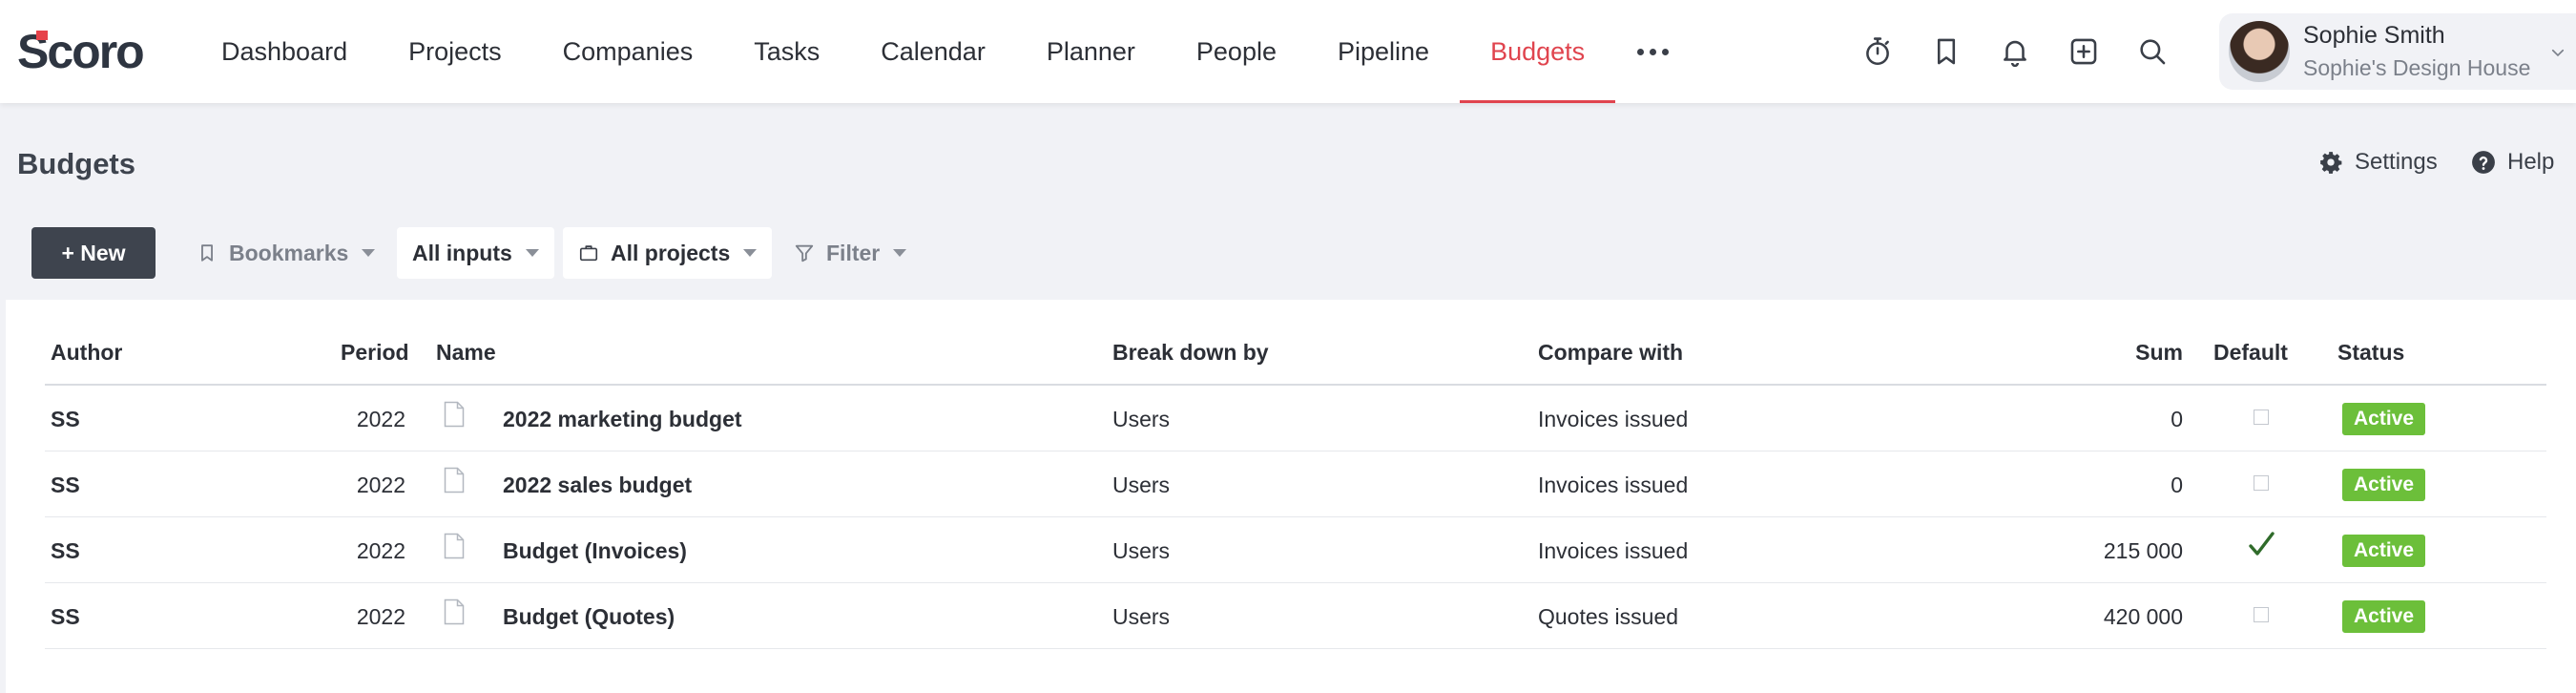  I want to click on inputs-dropdown: All inputs, so click(475, 253).